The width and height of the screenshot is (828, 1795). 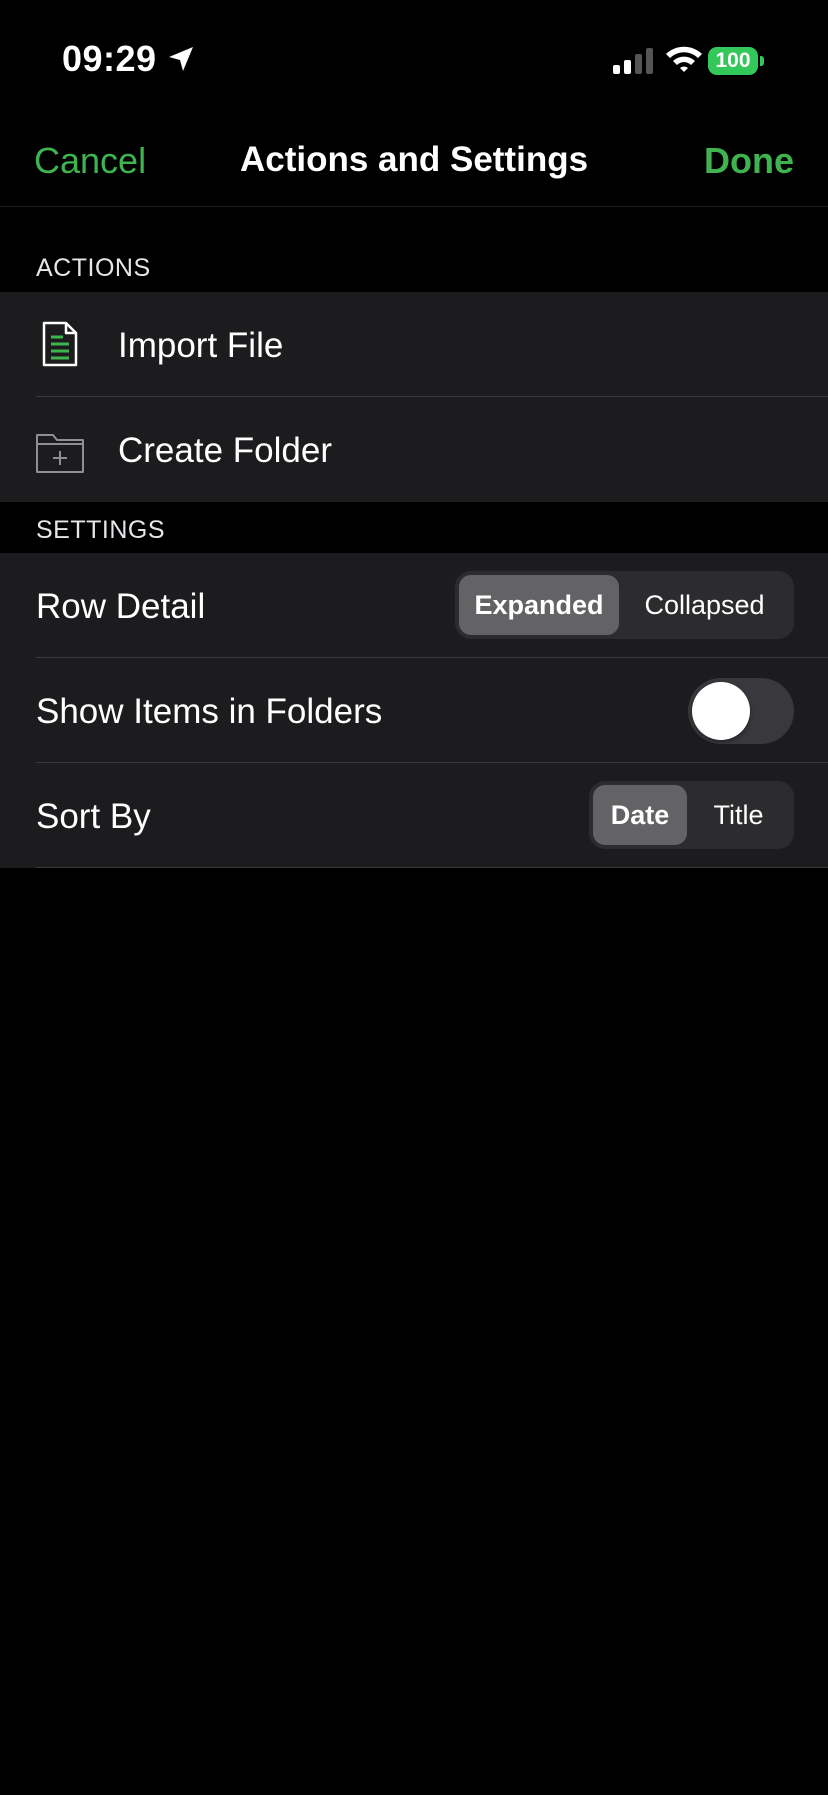 What do you see at coordinates (640, 815) in the screenshot?
I see `segment-date: Date` at bounding box center [640, 815].